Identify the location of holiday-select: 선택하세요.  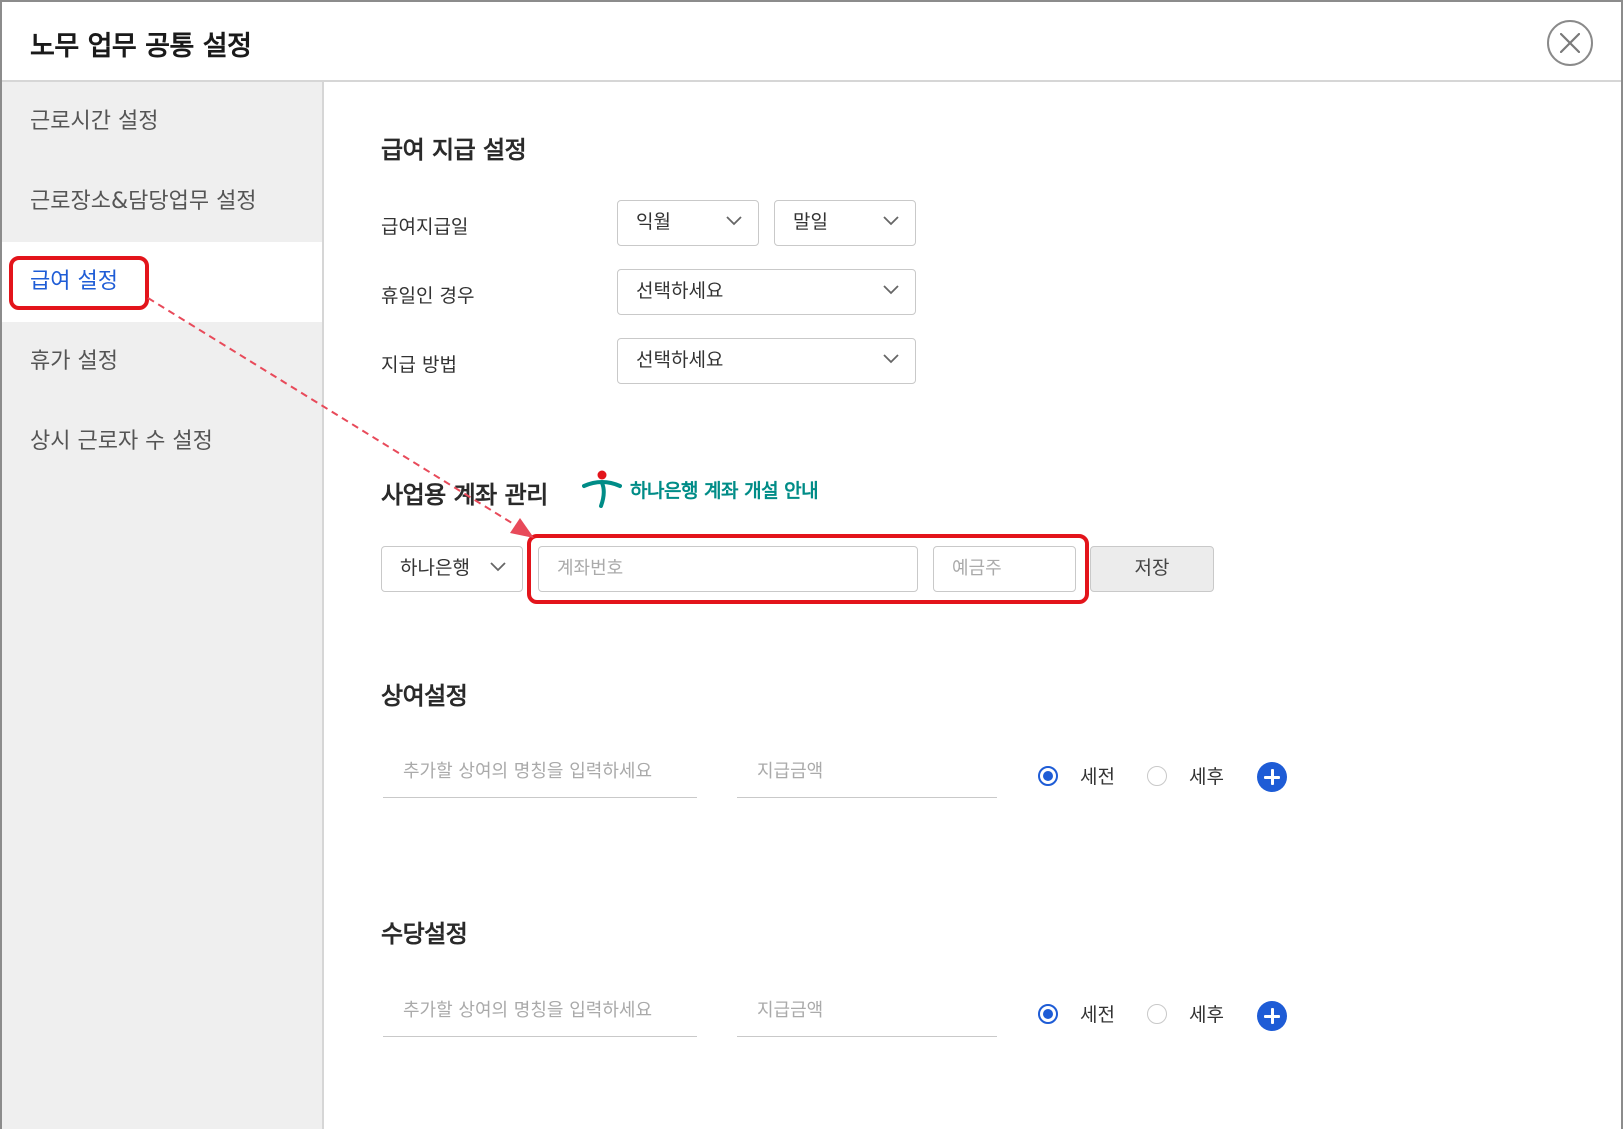
(766, 292).